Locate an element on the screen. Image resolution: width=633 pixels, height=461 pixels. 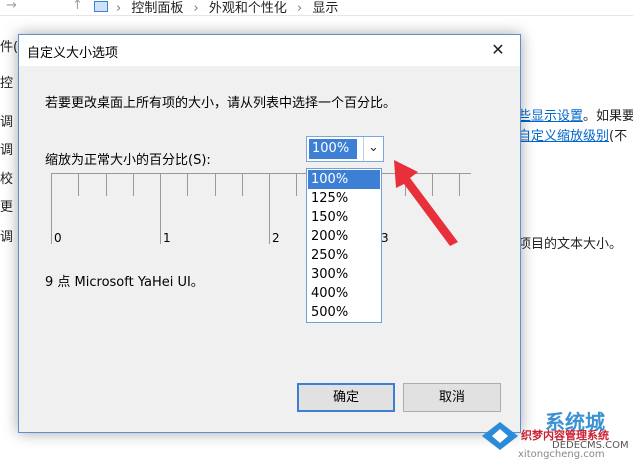
scale-dropdown-list: 100% 125% 150% 200% 250% 300% 400% 500% is located at coordinates (344, 245).